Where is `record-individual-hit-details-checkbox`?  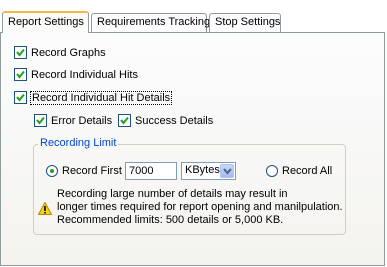
record-individual-hit-details-checkbox is located at coordinates (20, 97).